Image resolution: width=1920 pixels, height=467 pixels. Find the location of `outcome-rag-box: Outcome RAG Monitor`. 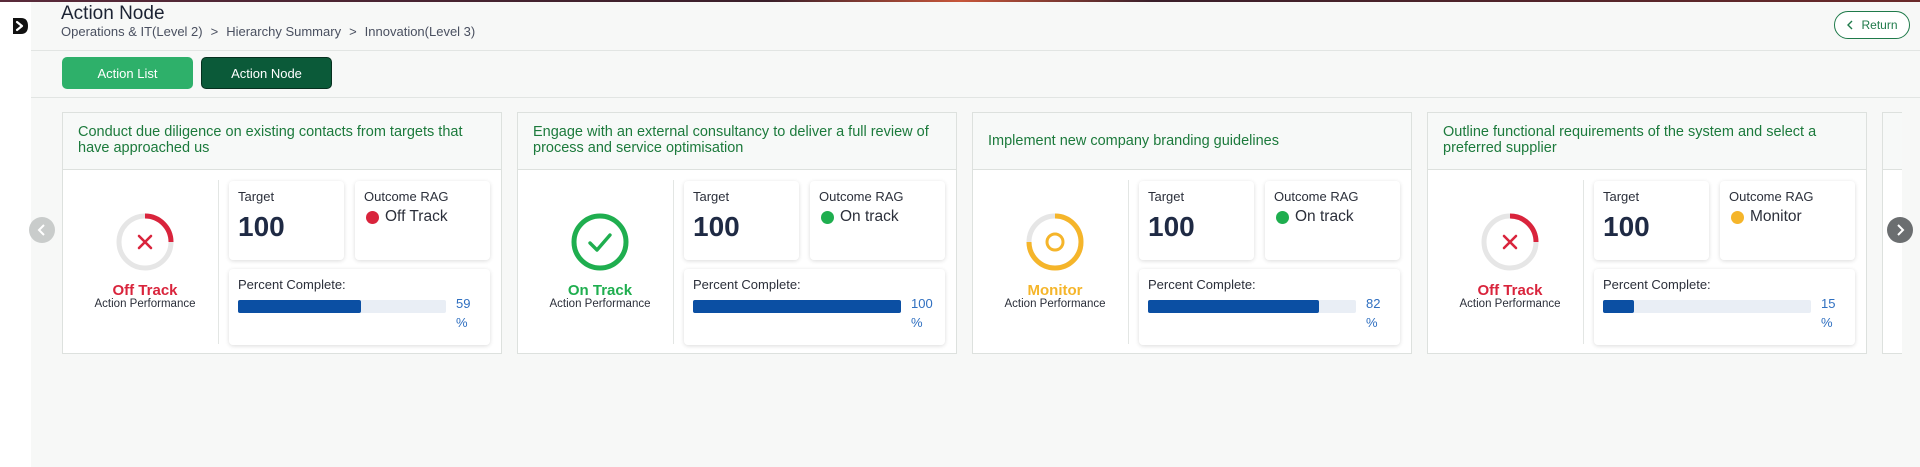

outcome-rag-box: Outcome RAG Monitor is located at coordinates (1787, 220).